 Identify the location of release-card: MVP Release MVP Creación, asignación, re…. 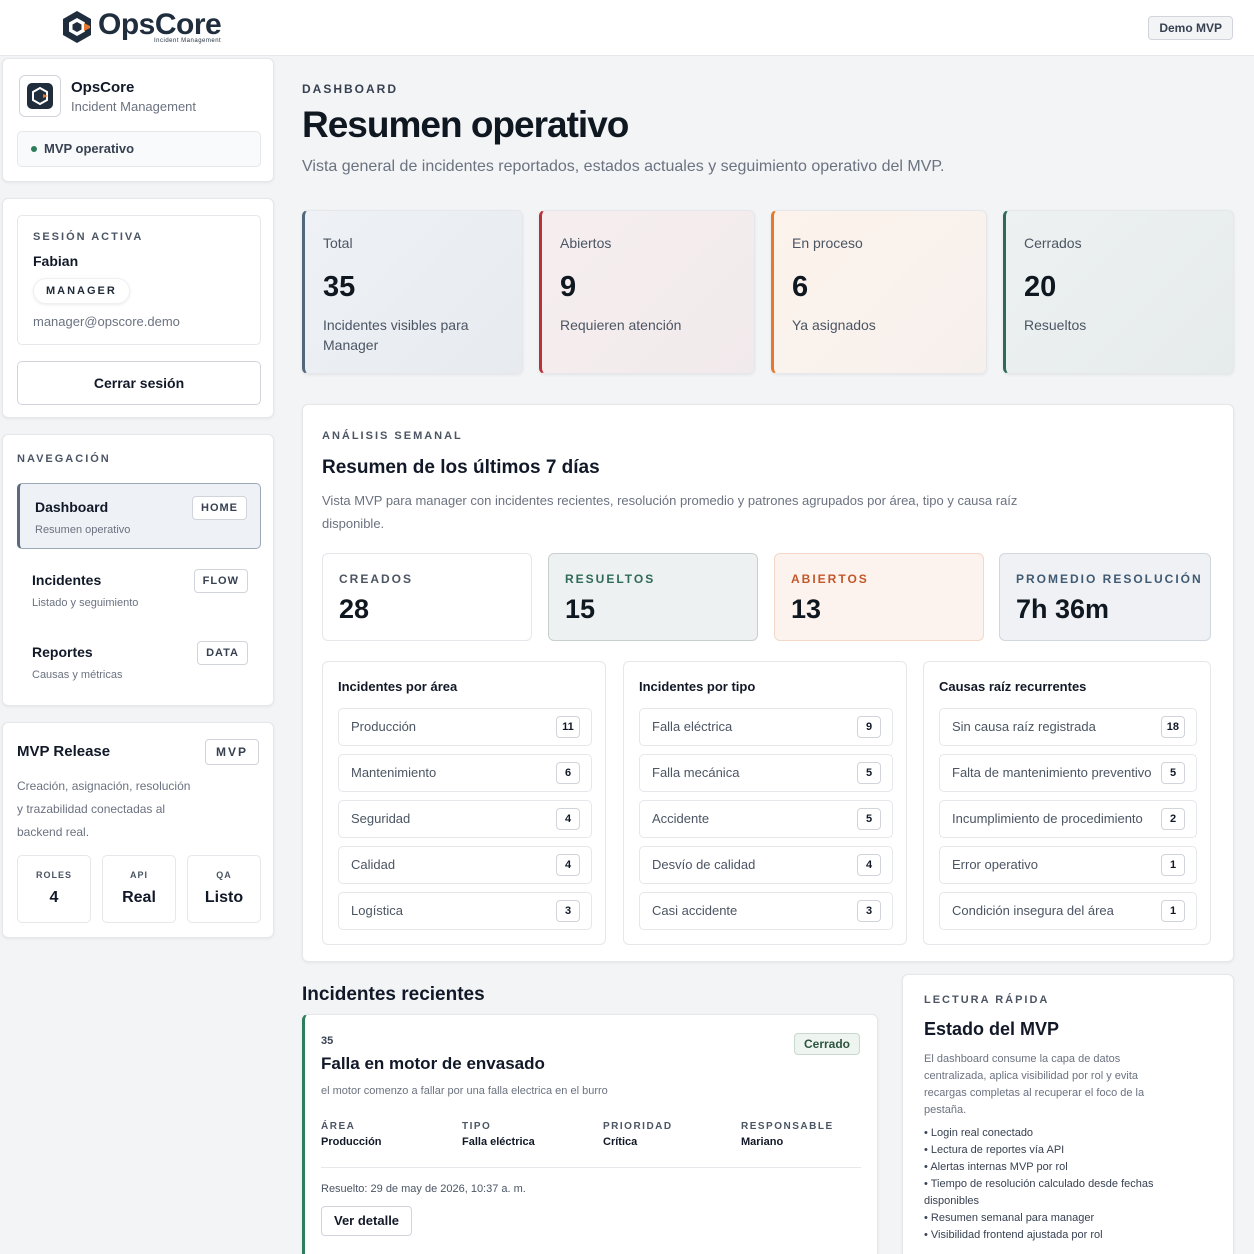
(138, 830).